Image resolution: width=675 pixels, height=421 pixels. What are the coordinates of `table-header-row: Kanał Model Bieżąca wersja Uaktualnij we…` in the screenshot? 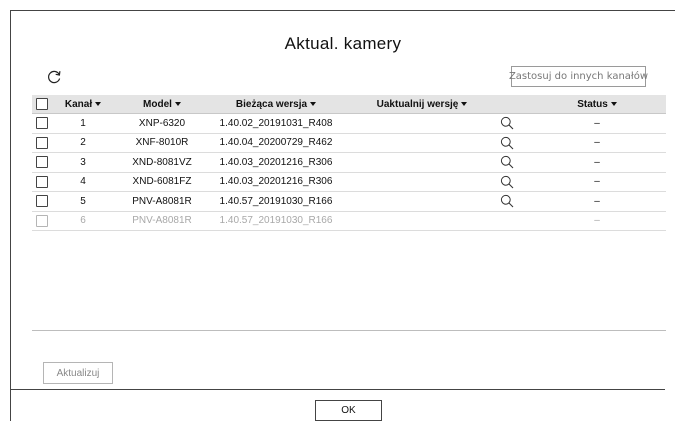 It's located at (349, 104).